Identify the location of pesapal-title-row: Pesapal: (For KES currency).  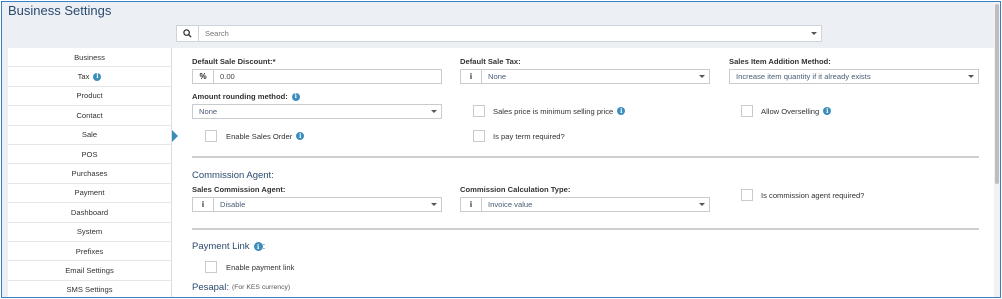
(241, 287).